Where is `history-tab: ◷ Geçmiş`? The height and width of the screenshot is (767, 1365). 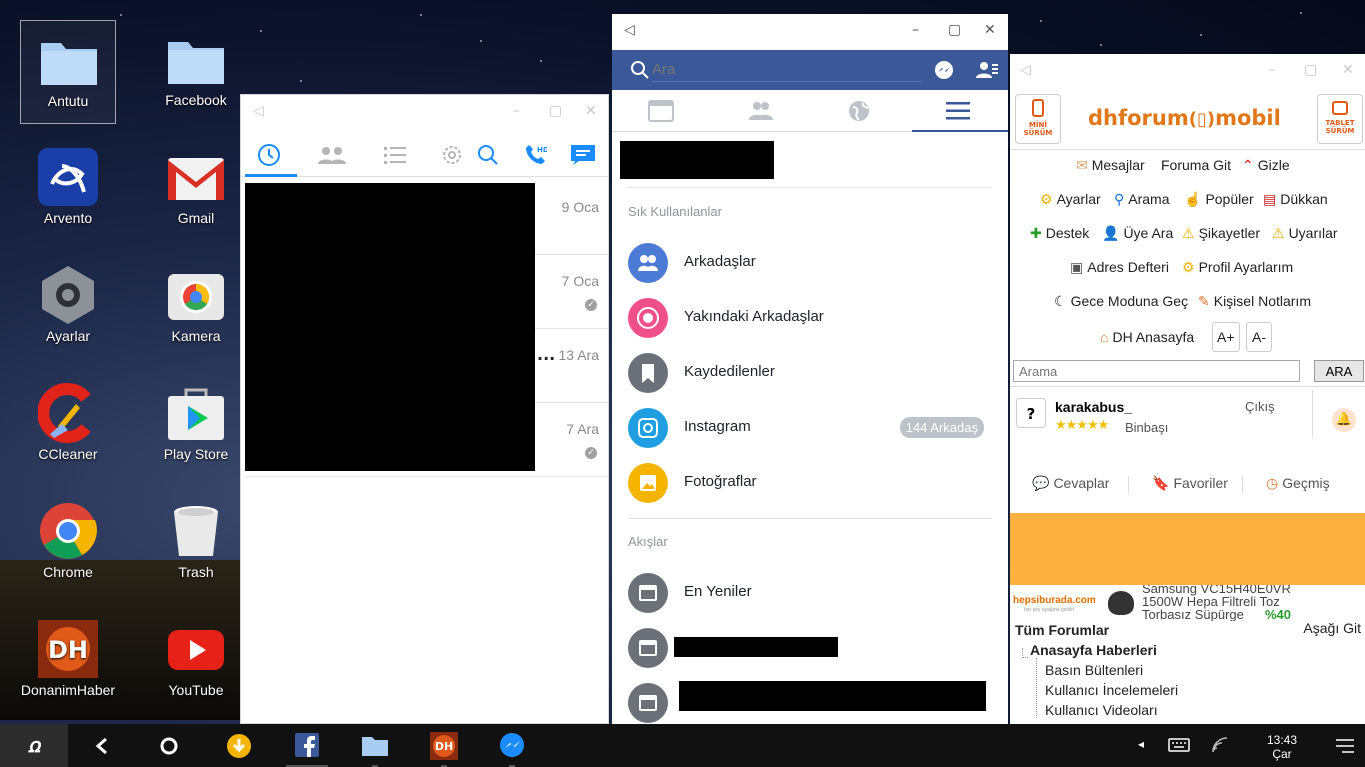
history-tab: ◷ Geçmiş is located at coordinates (1298, 483).